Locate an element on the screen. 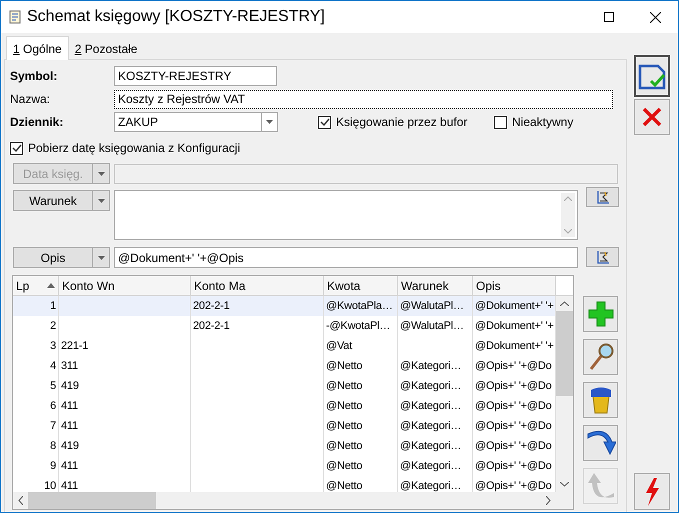 Image resolution: width=679 pixels, height=513 pixels. table-row: 1 202-2-1 @KwotaPla… @WalutaPl… @Dokument+' '+ is located at coordinates (284, 306).